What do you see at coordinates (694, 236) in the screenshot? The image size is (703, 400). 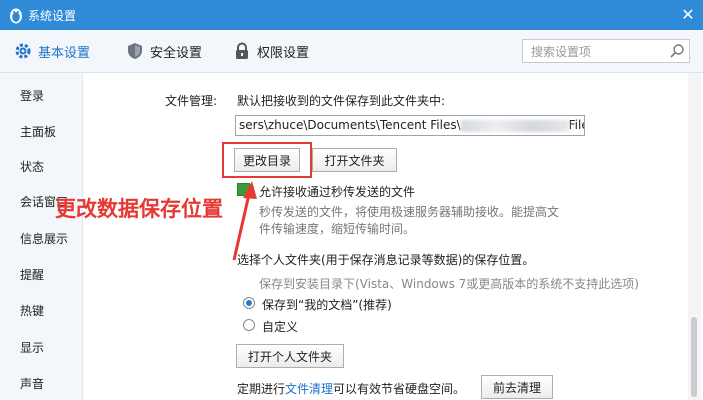 I see `vertical-scrollbar` at bounding box center [694, 236].